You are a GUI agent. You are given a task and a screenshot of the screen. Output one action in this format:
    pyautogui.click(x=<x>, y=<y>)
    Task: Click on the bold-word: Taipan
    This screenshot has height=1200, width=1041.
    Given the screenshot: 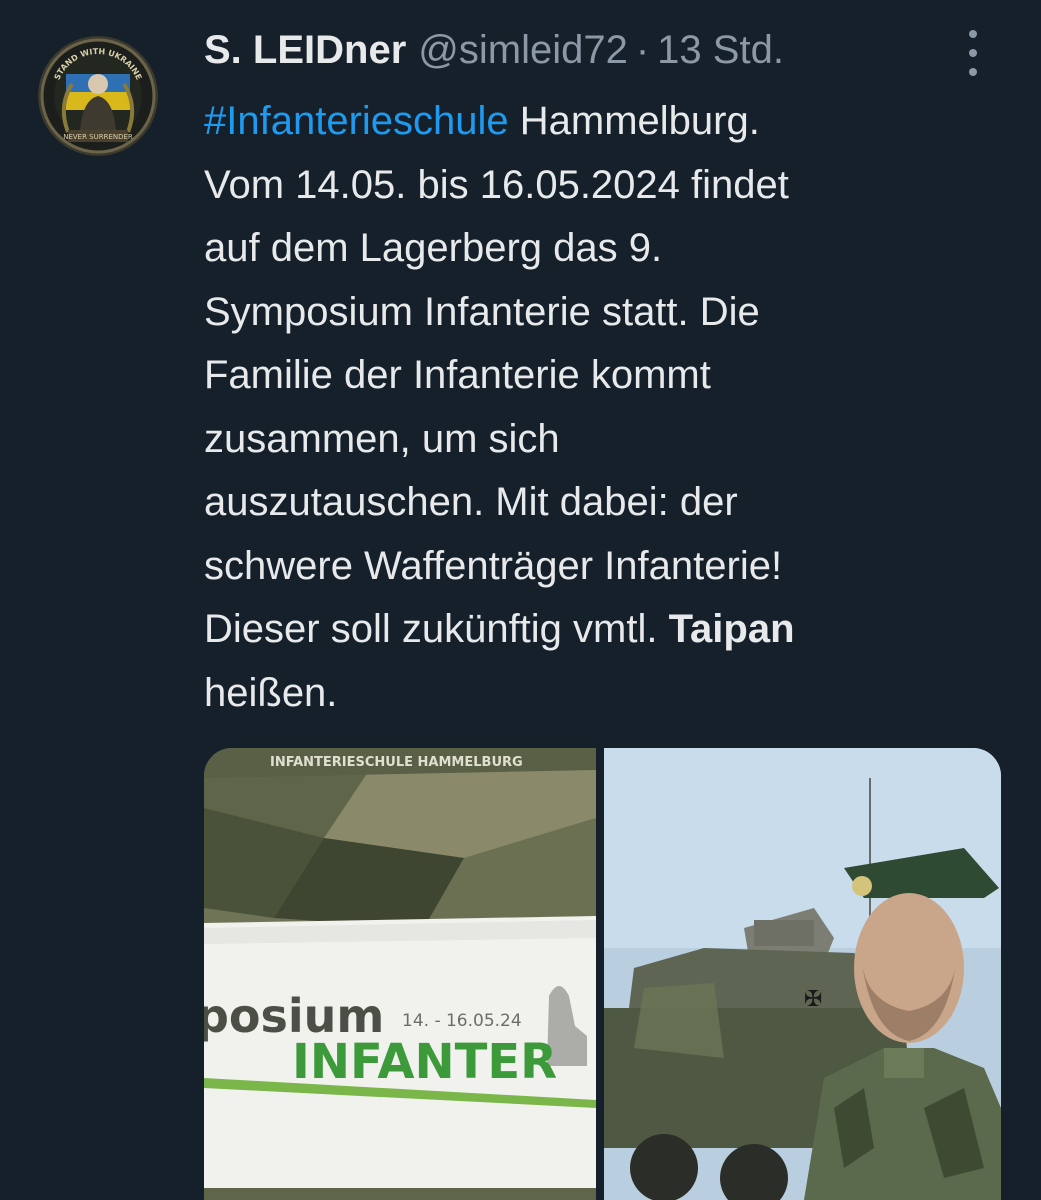 What is the action you would take?
    pyautogui.click(x=731, y=629)
    